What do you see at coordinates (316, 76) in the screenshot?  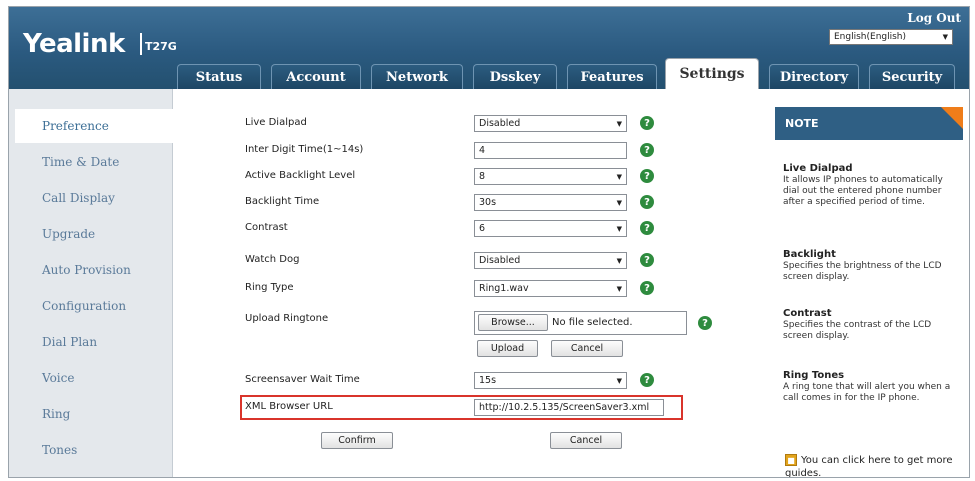 I see `tab-account: Account` at bounding box center [316, 76].